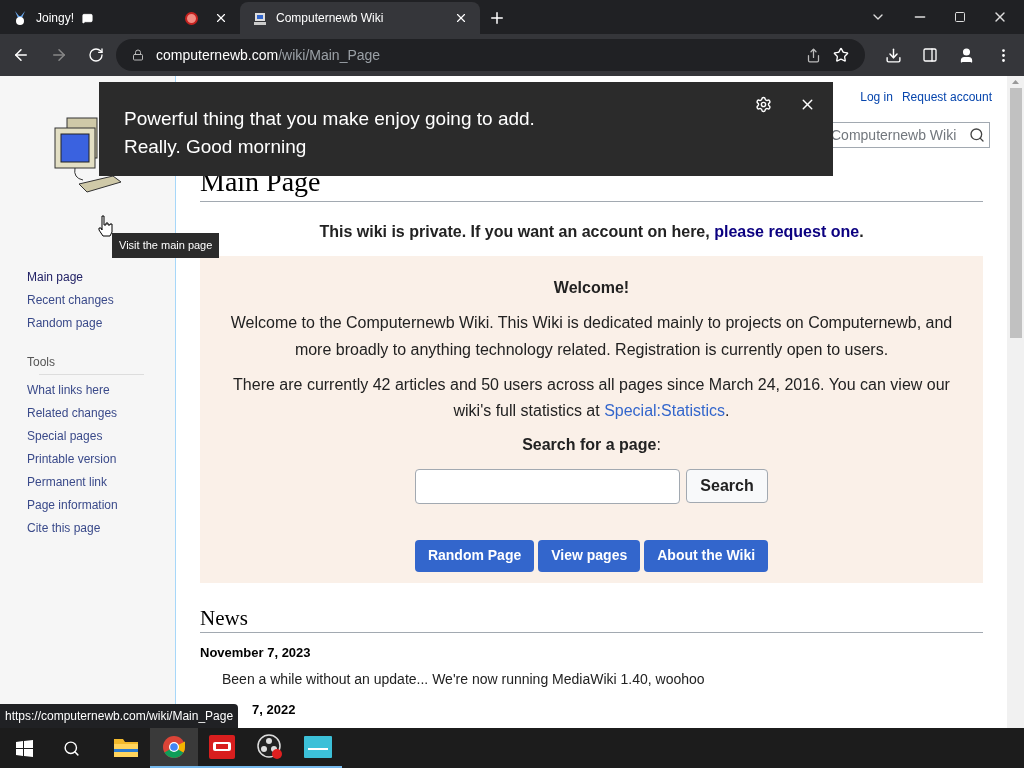 The image size is (1024, 768). What do you see at coordinates (101, 528) in the screenshot?
I see `sidebar-link: Cite this page` at bounding box center [101, 528].